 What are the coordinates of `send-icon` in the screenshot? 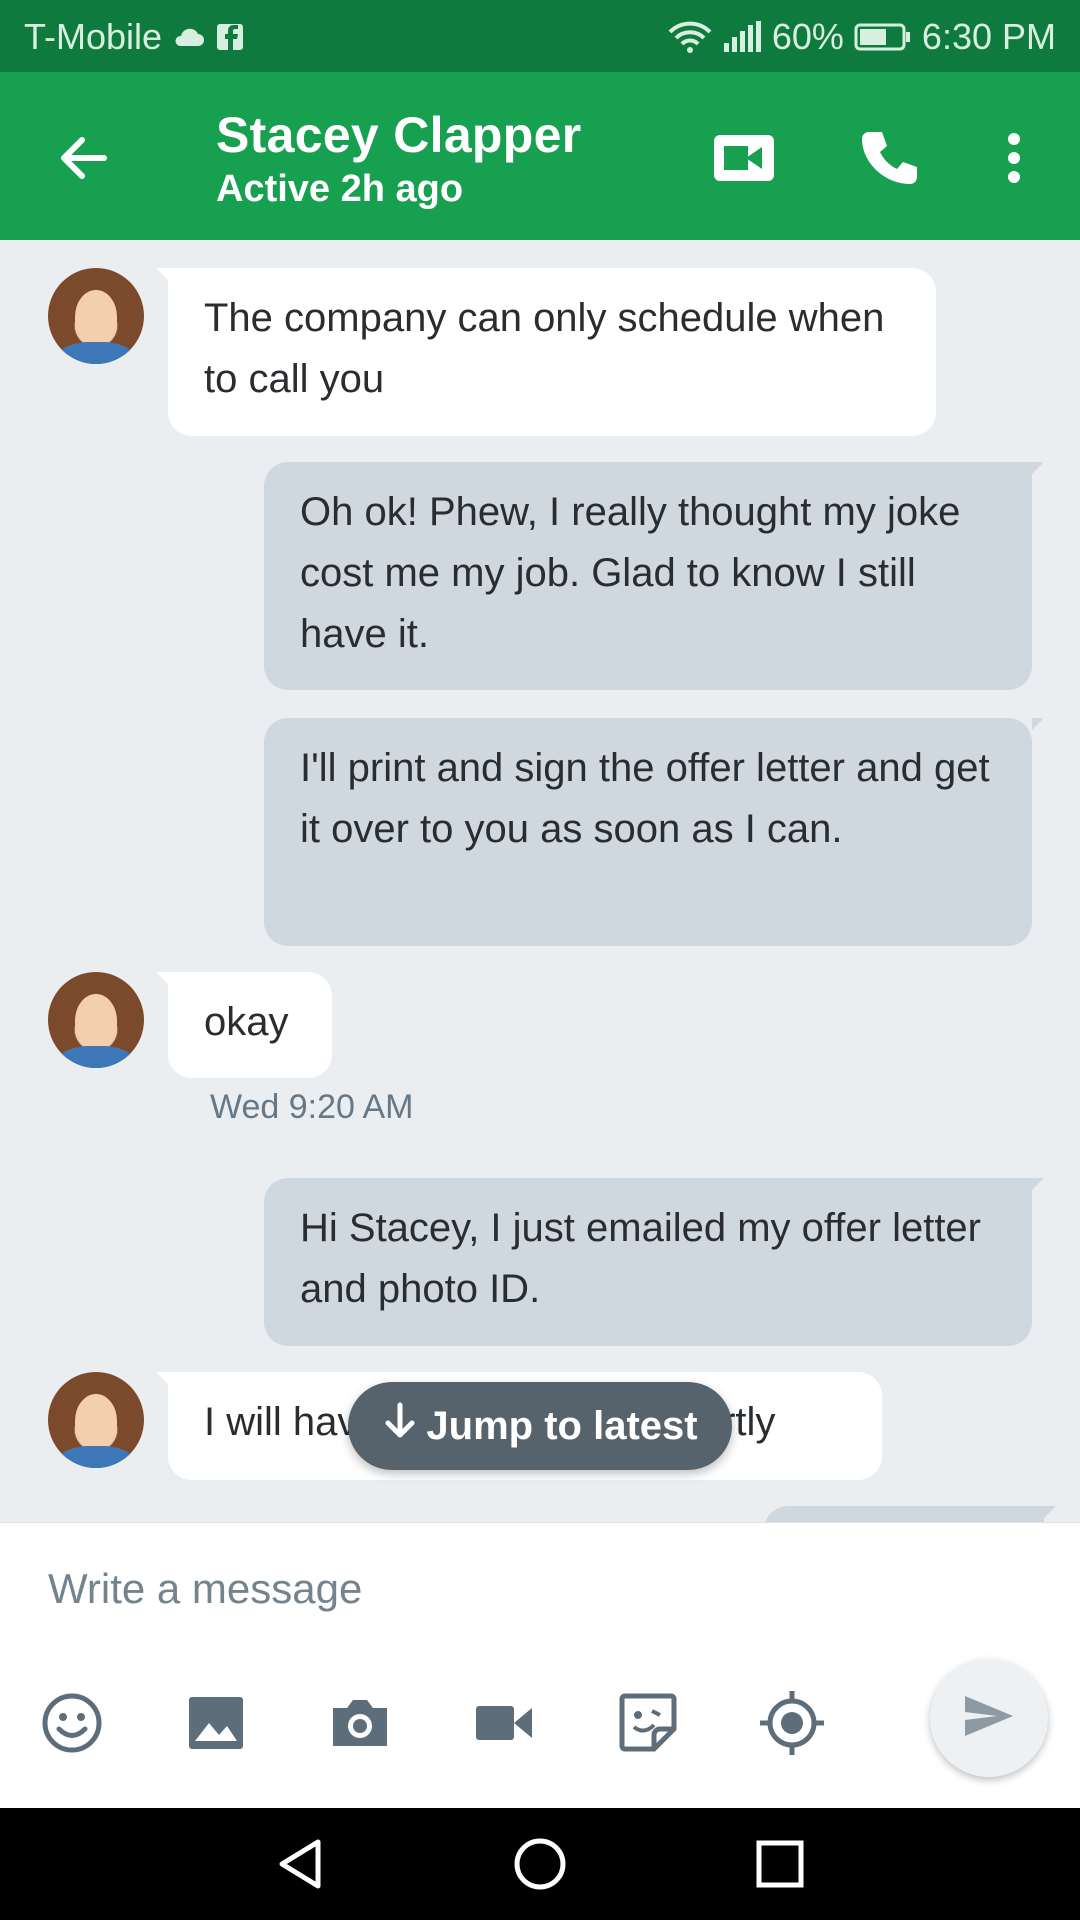 It's located at (989, 1718).